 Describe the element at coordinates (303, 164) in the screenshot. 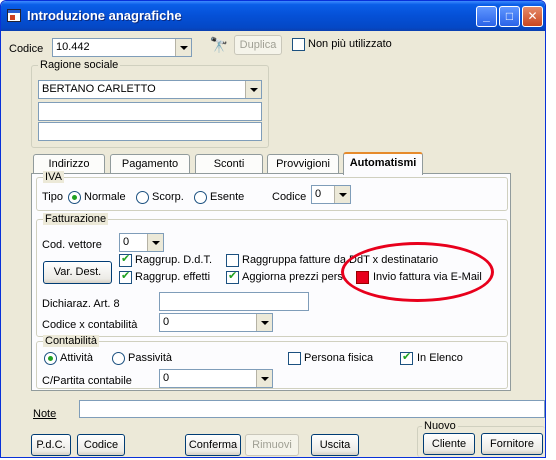

I see `tab-provvigioni: Provvigioni` at that location.